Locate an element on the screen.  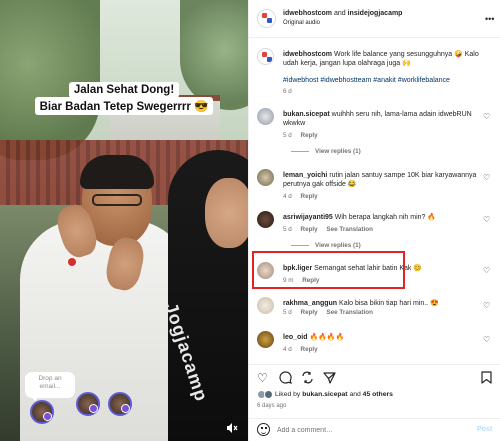
video-person-face is located at coordinates (226, 213).